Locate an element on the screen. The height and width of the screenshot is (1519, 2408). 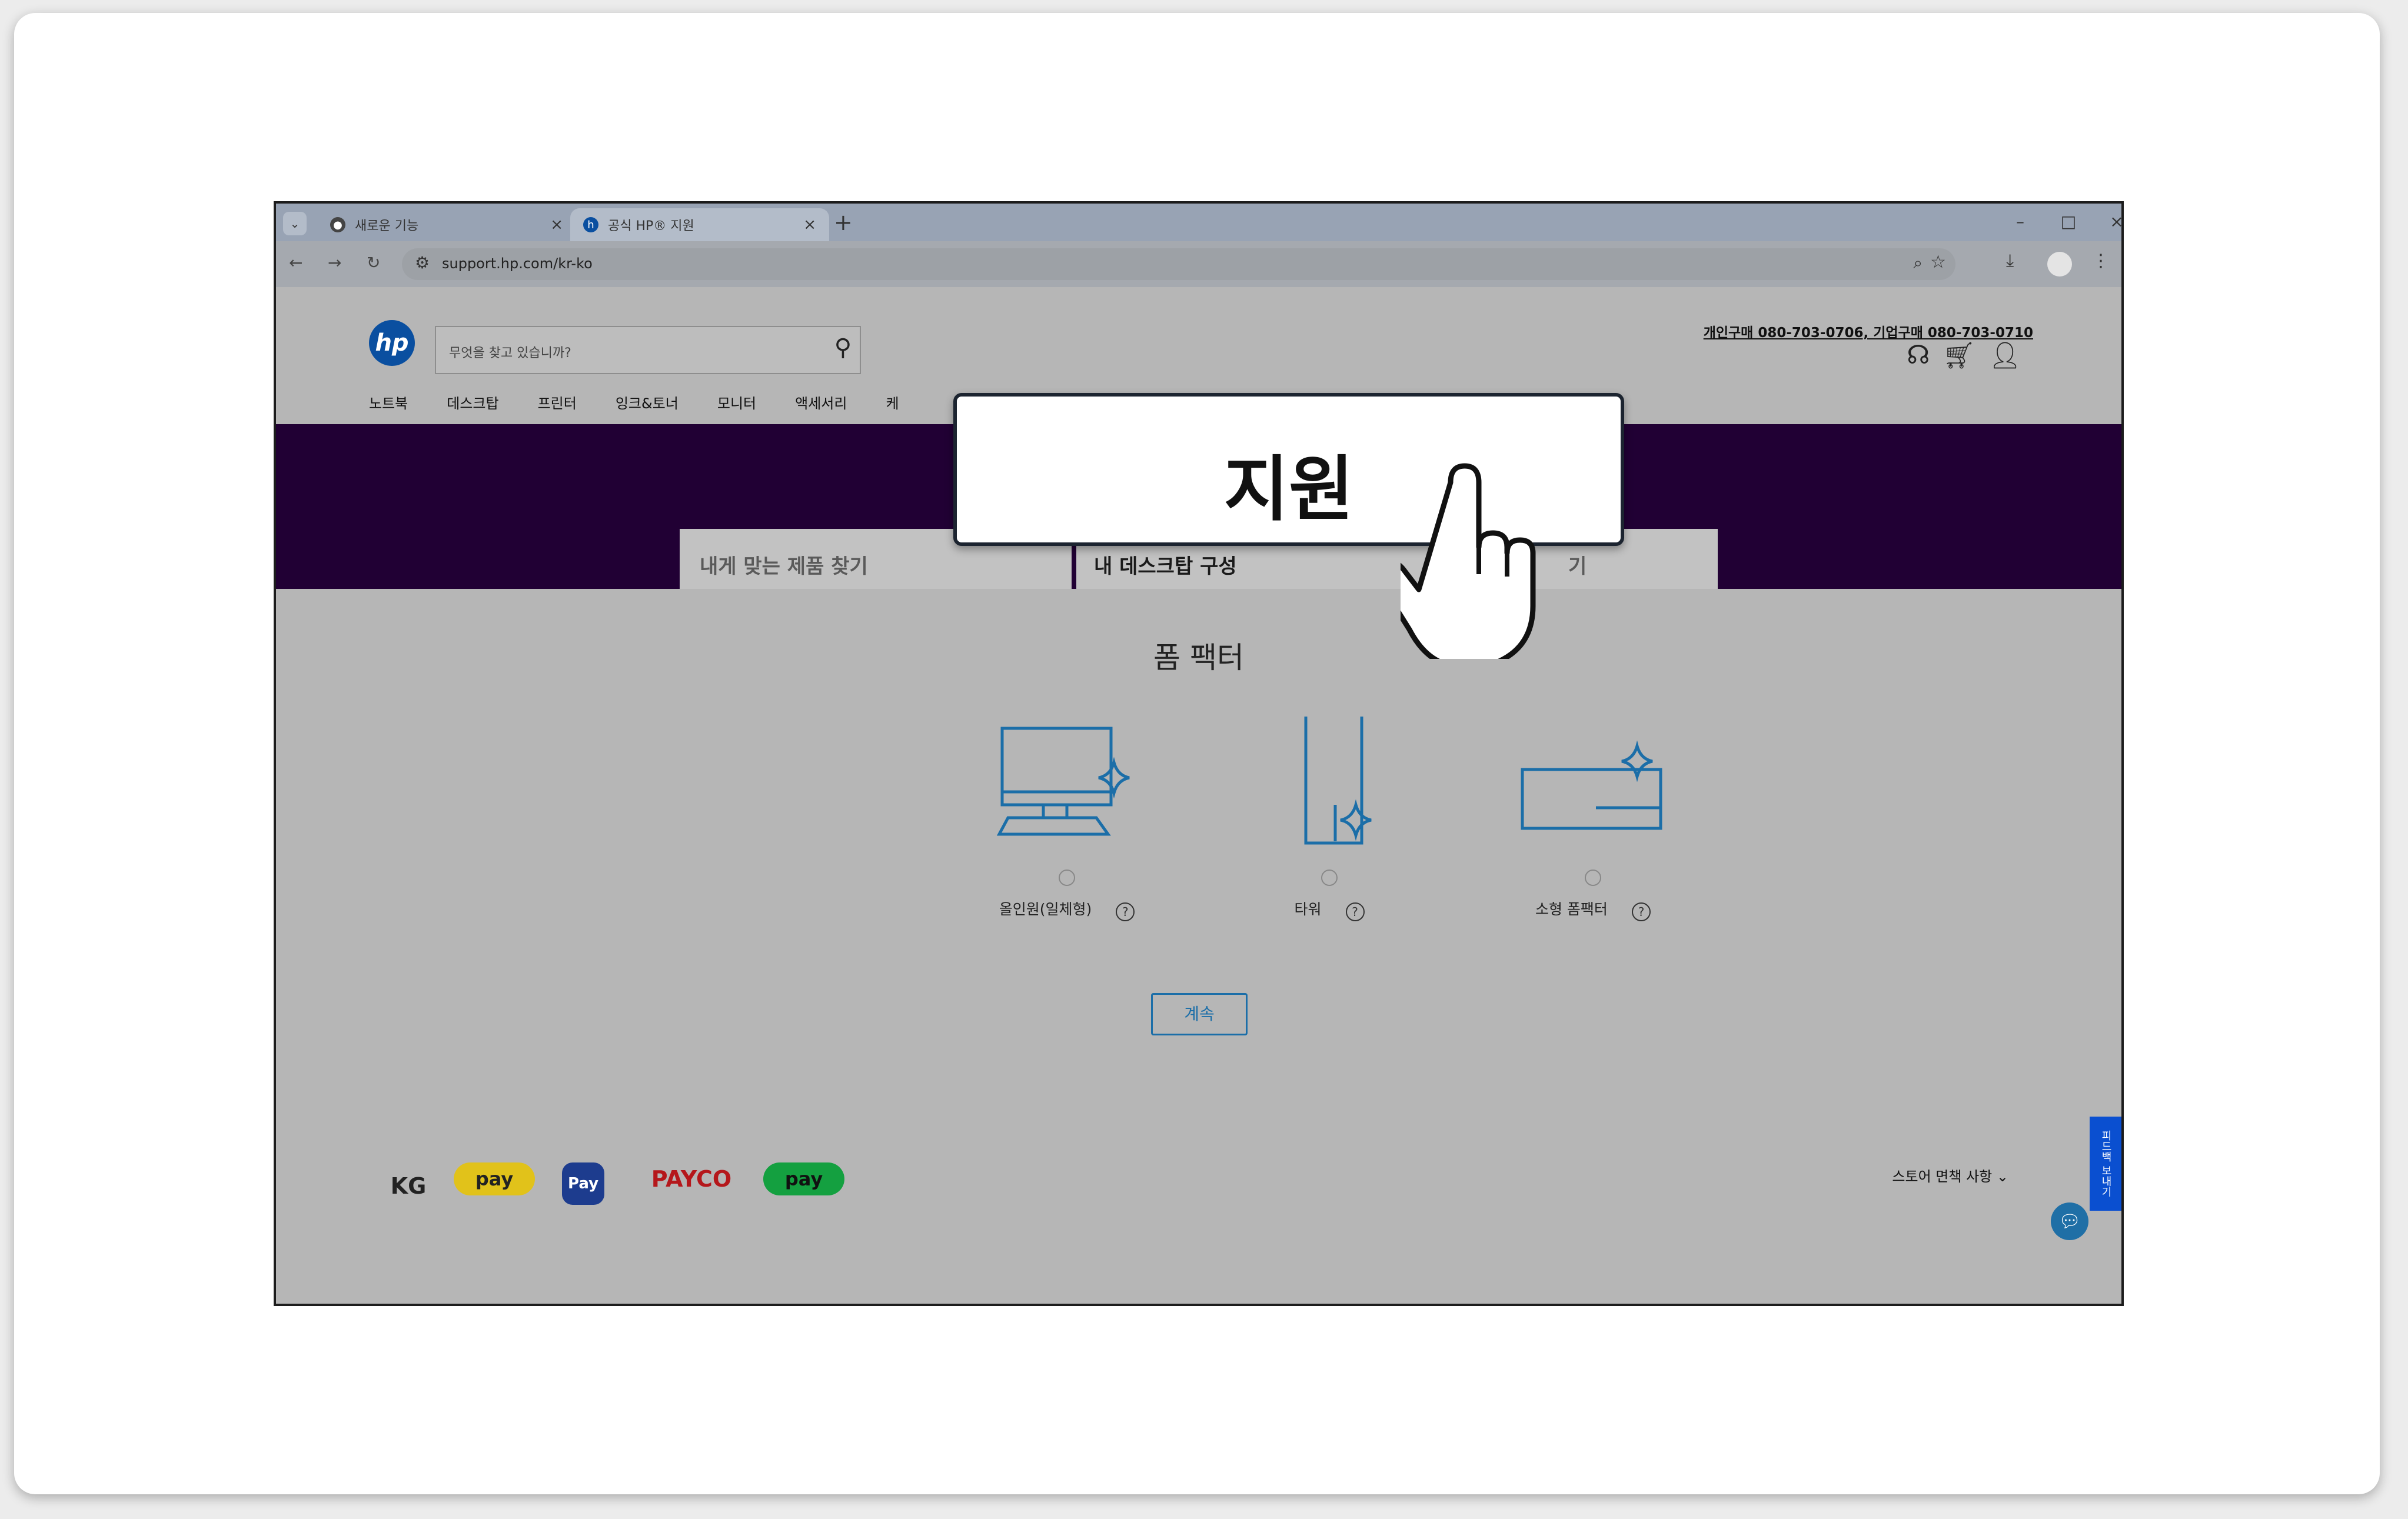
payco-logo: PAYCO is located at coordinates (692, 1179).